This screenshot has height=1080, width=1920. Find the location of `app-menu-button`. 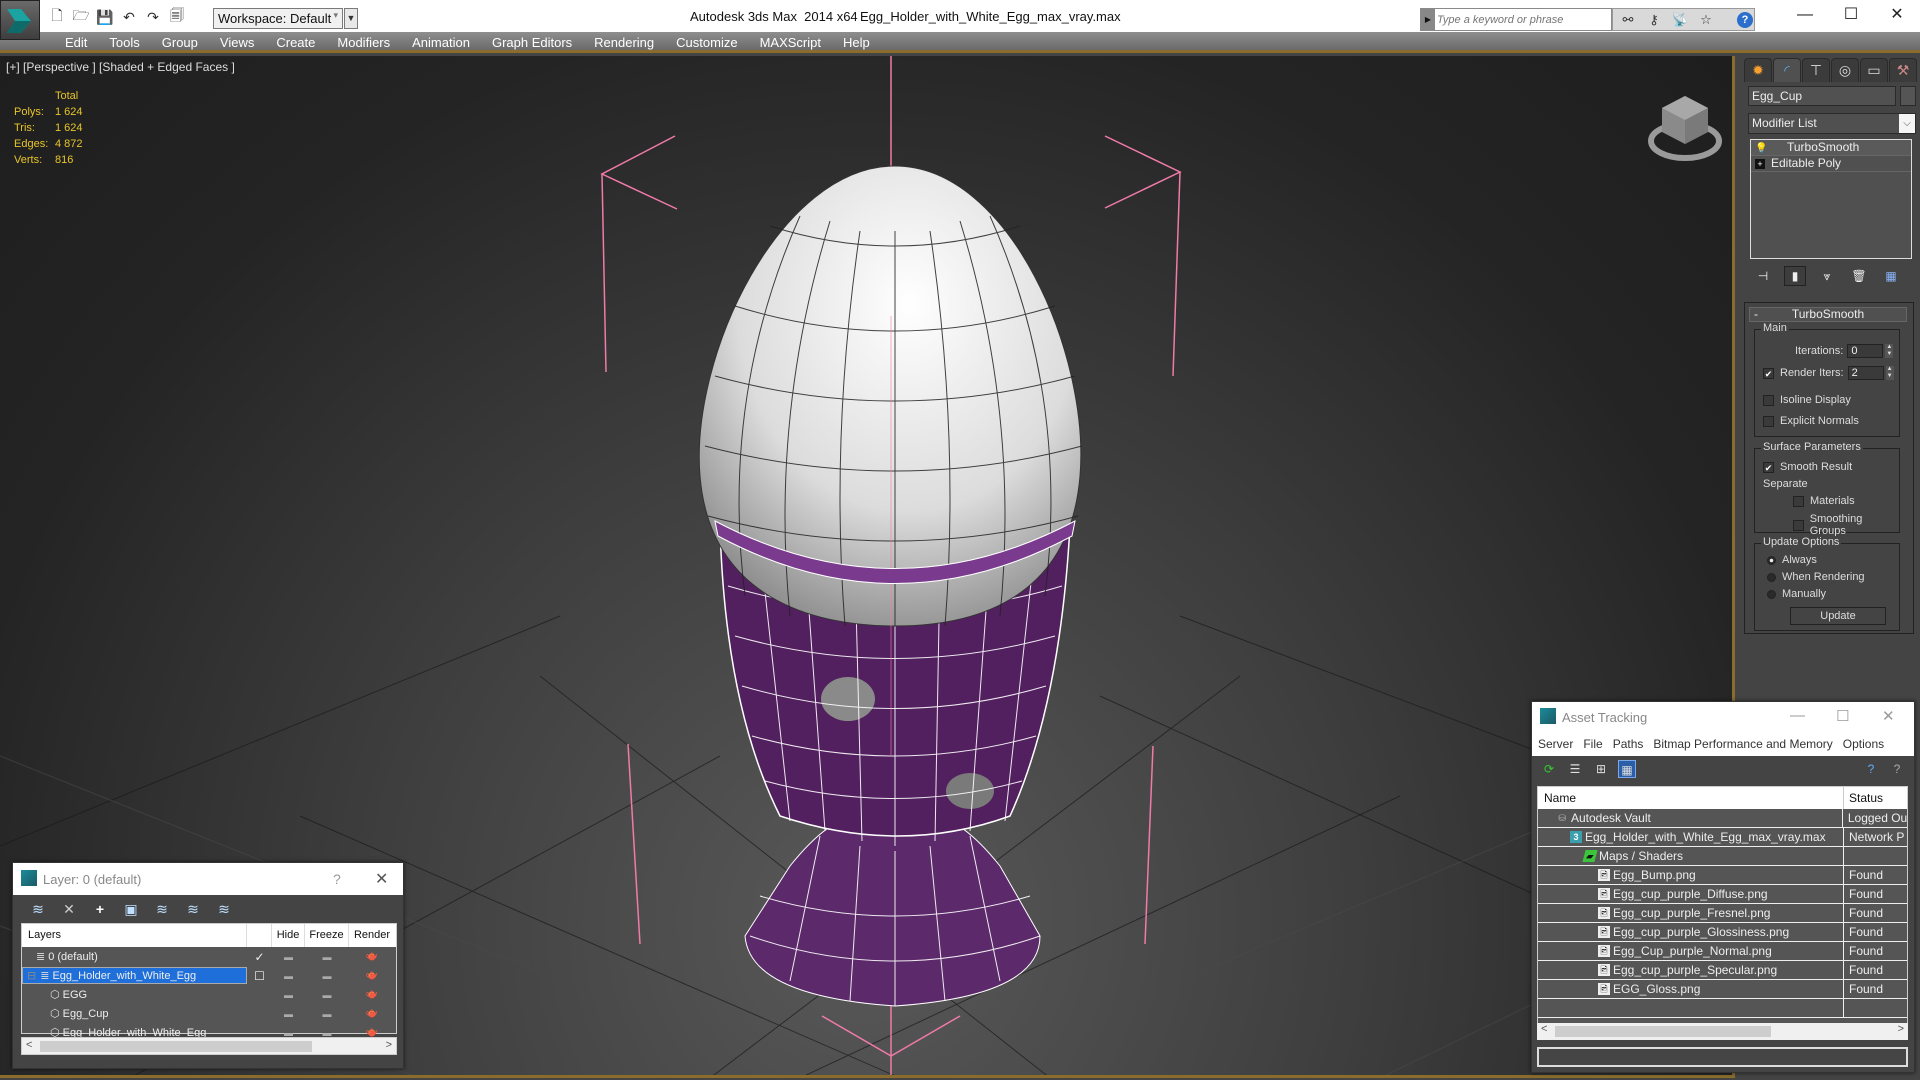

app-menu-button is located at coordinates (20, 20).